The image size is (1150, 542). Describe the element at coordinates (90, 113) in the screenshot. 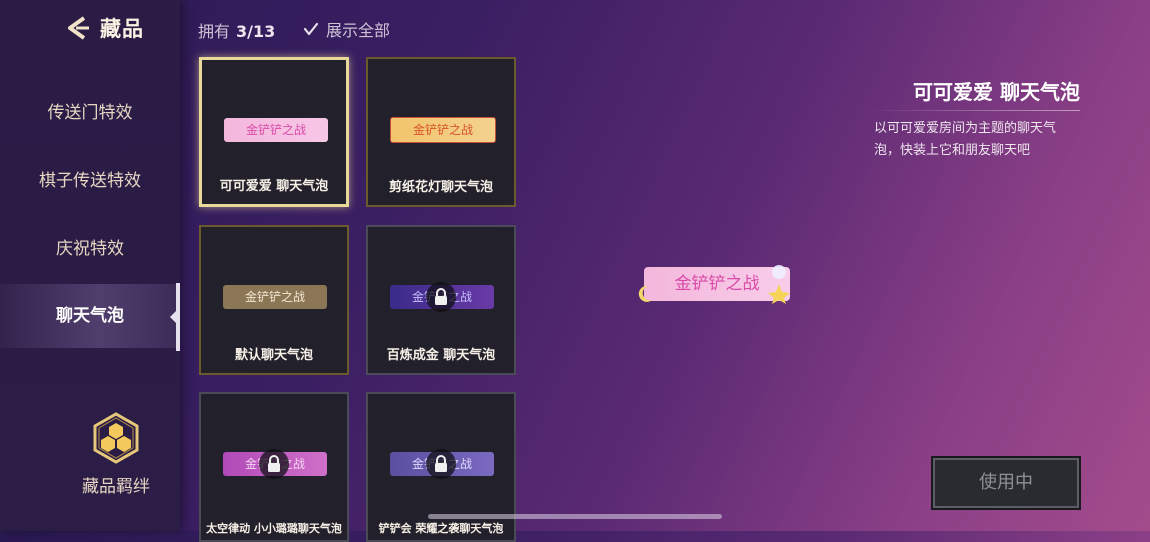

I see `sidebar-item-portal-effect: 传送门特效` at that location.